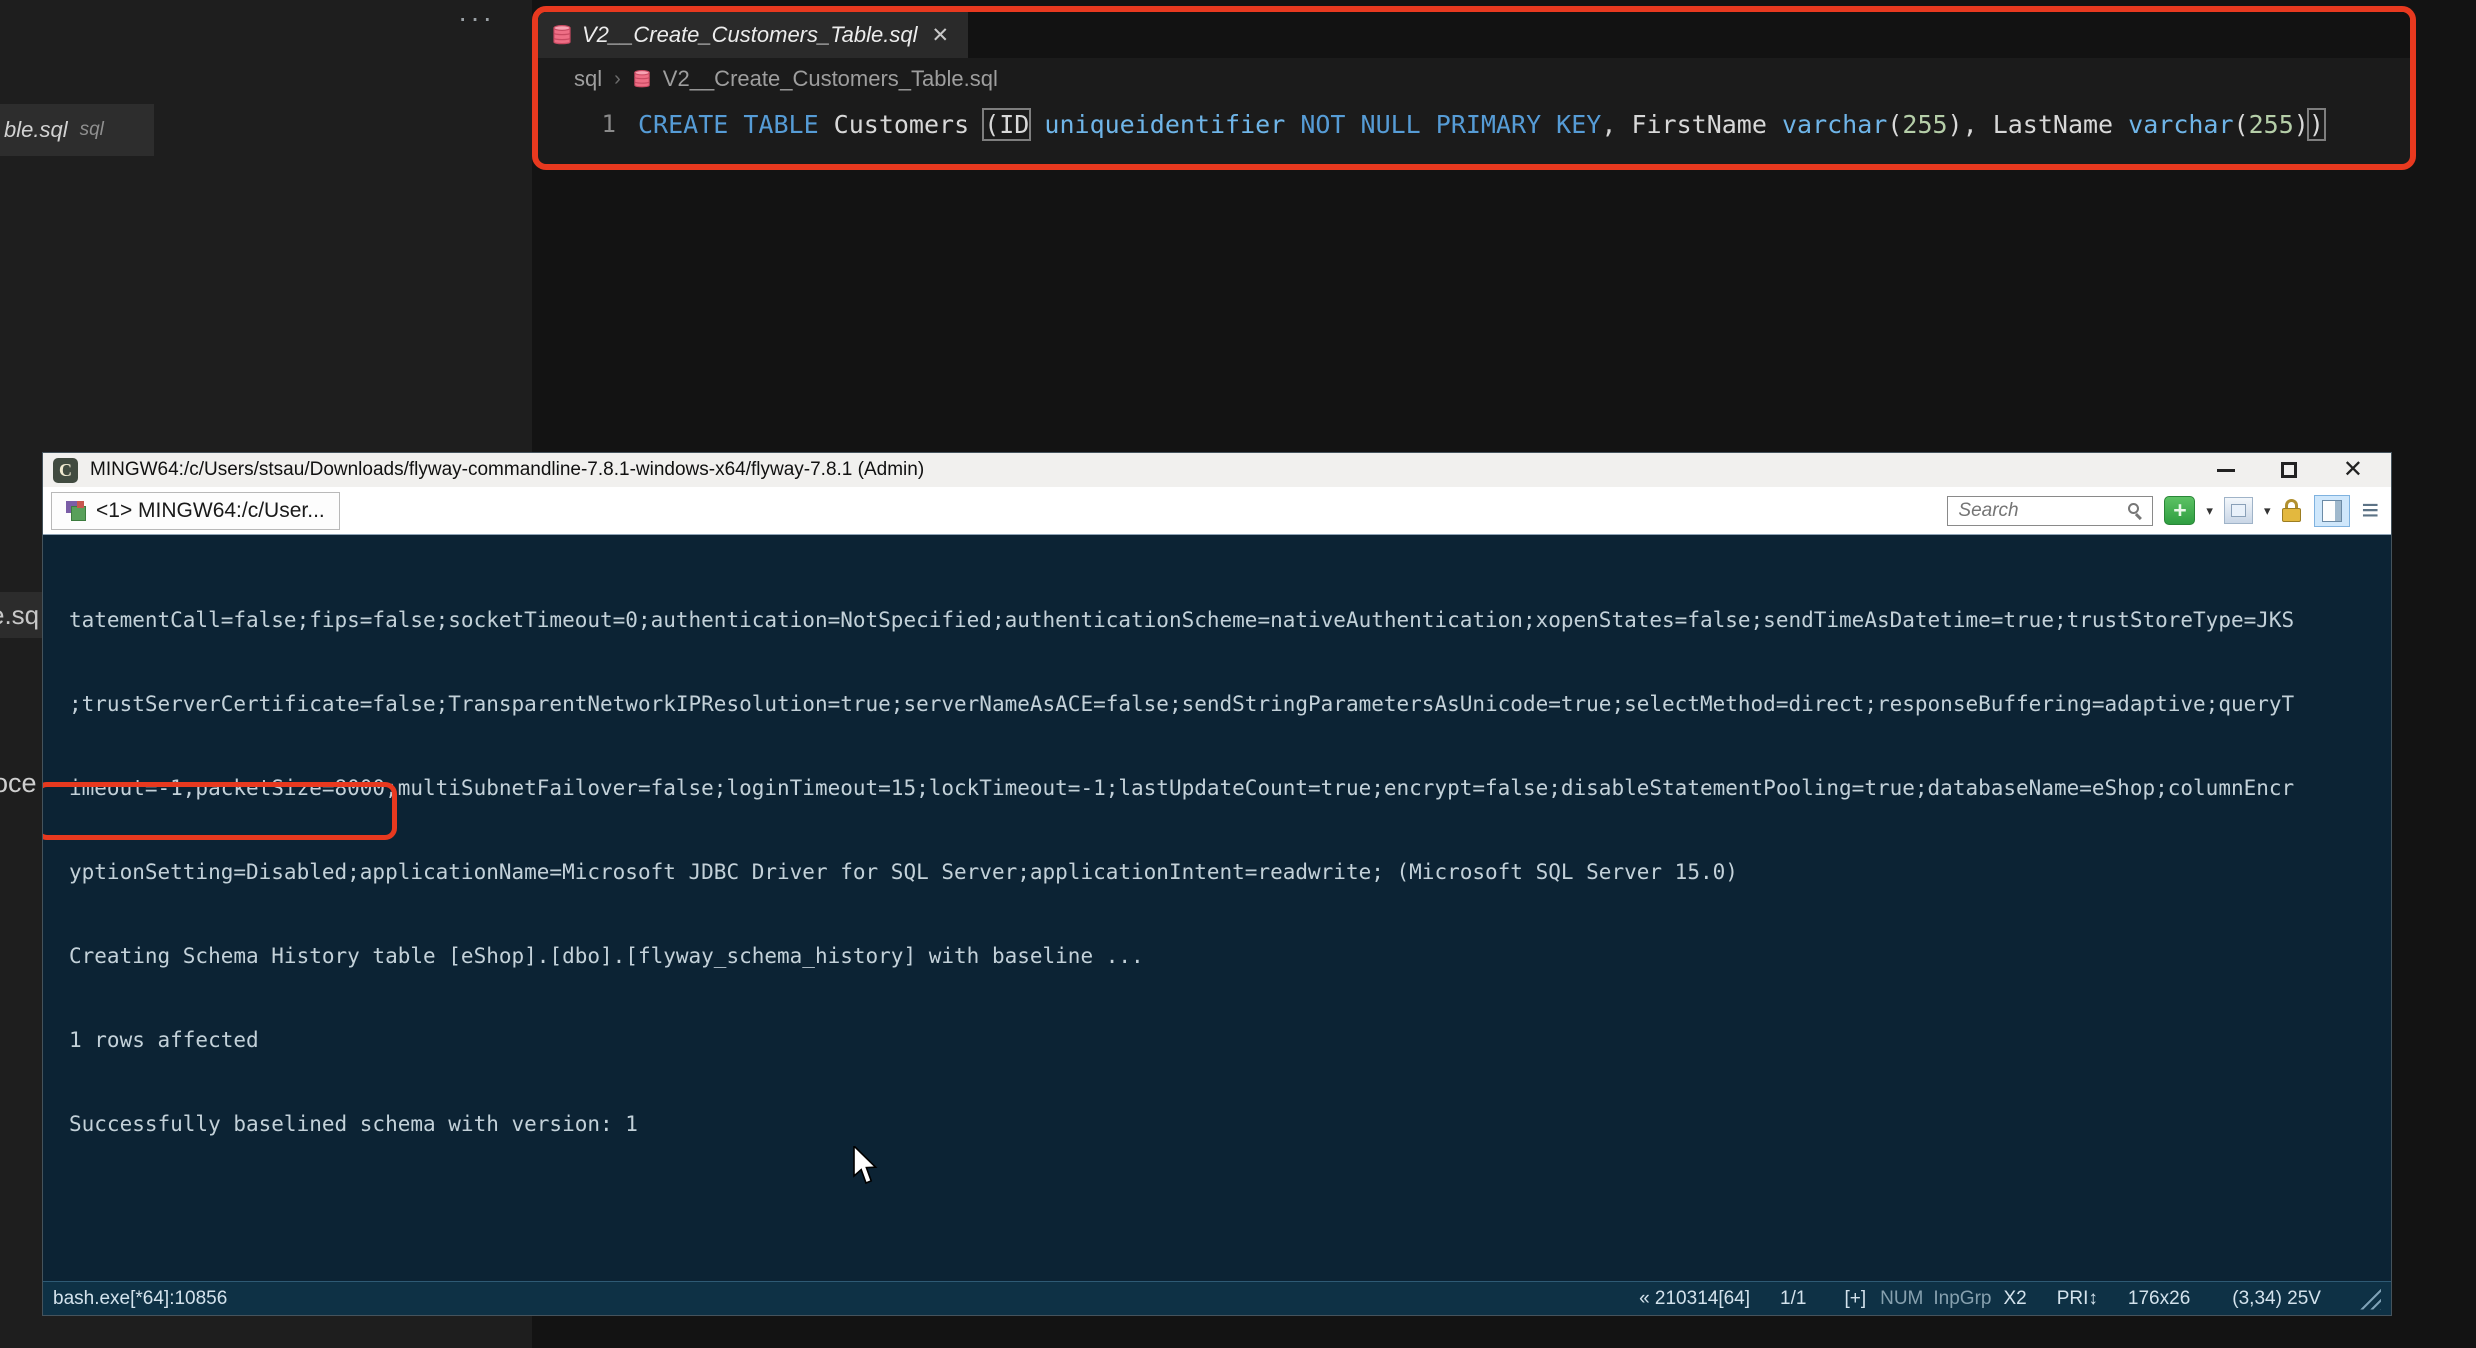 The width and height of the screenshot is (2476, 1348). What do you see at coordinates (1007, 124) in the screenshot?
I see `code-token-cursor: (ID` at bounding box center [1007, 124].